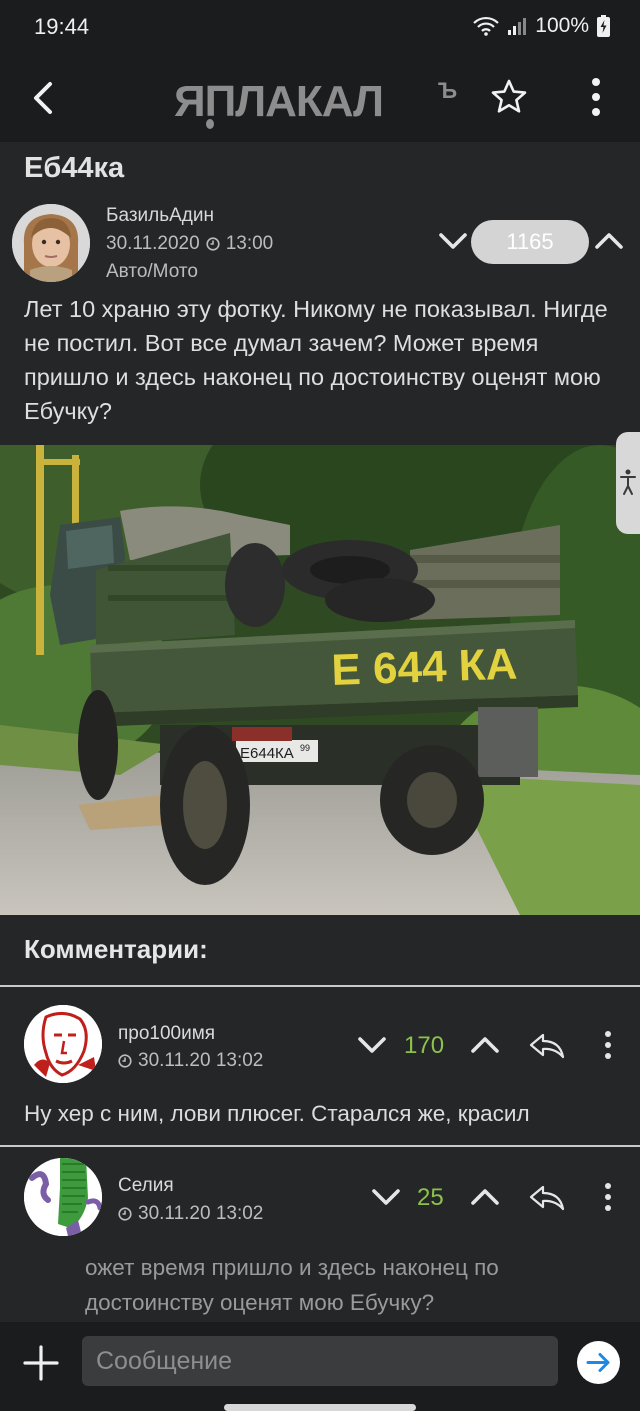 The width and height of the screenshot is (640, 1411). What do you see at coordinates (152, 272) in the screenshot?
I see `post-category: Авто/Мото` at bounding box center [152, 272].